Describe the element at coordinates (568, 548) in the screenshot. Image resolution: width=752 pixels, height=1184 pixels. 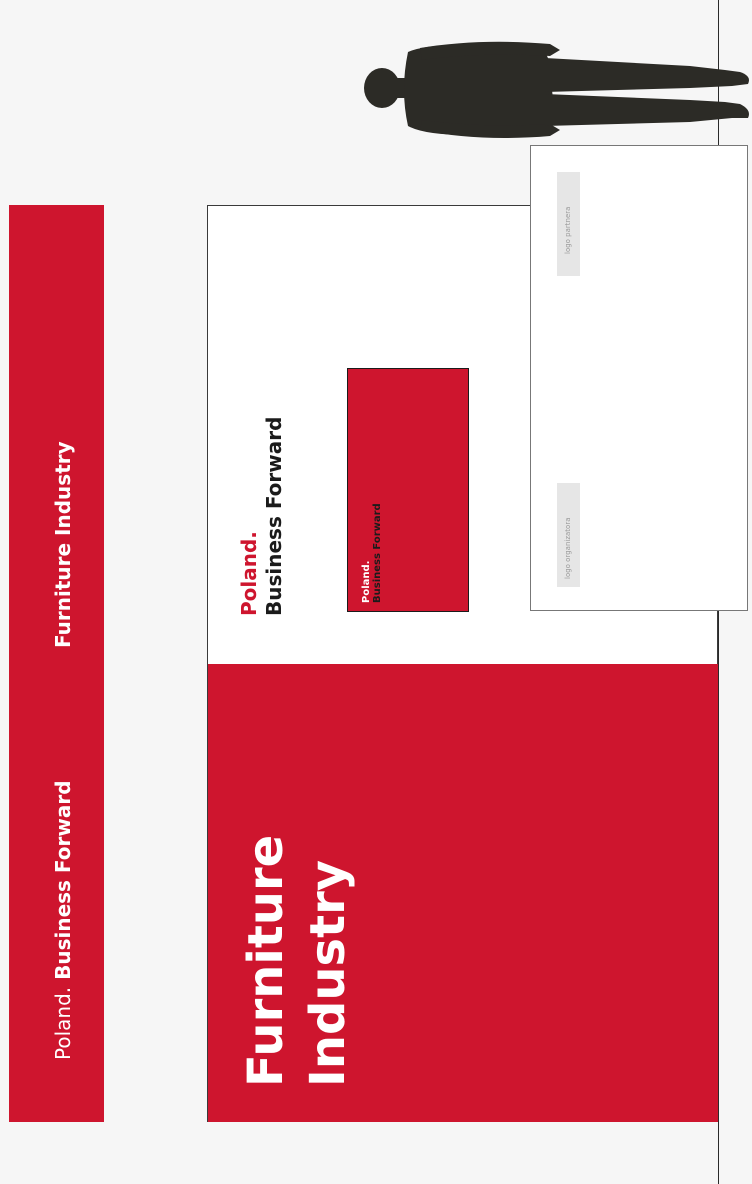
I see `organizer-logo-label: logo organizatora` at that location.